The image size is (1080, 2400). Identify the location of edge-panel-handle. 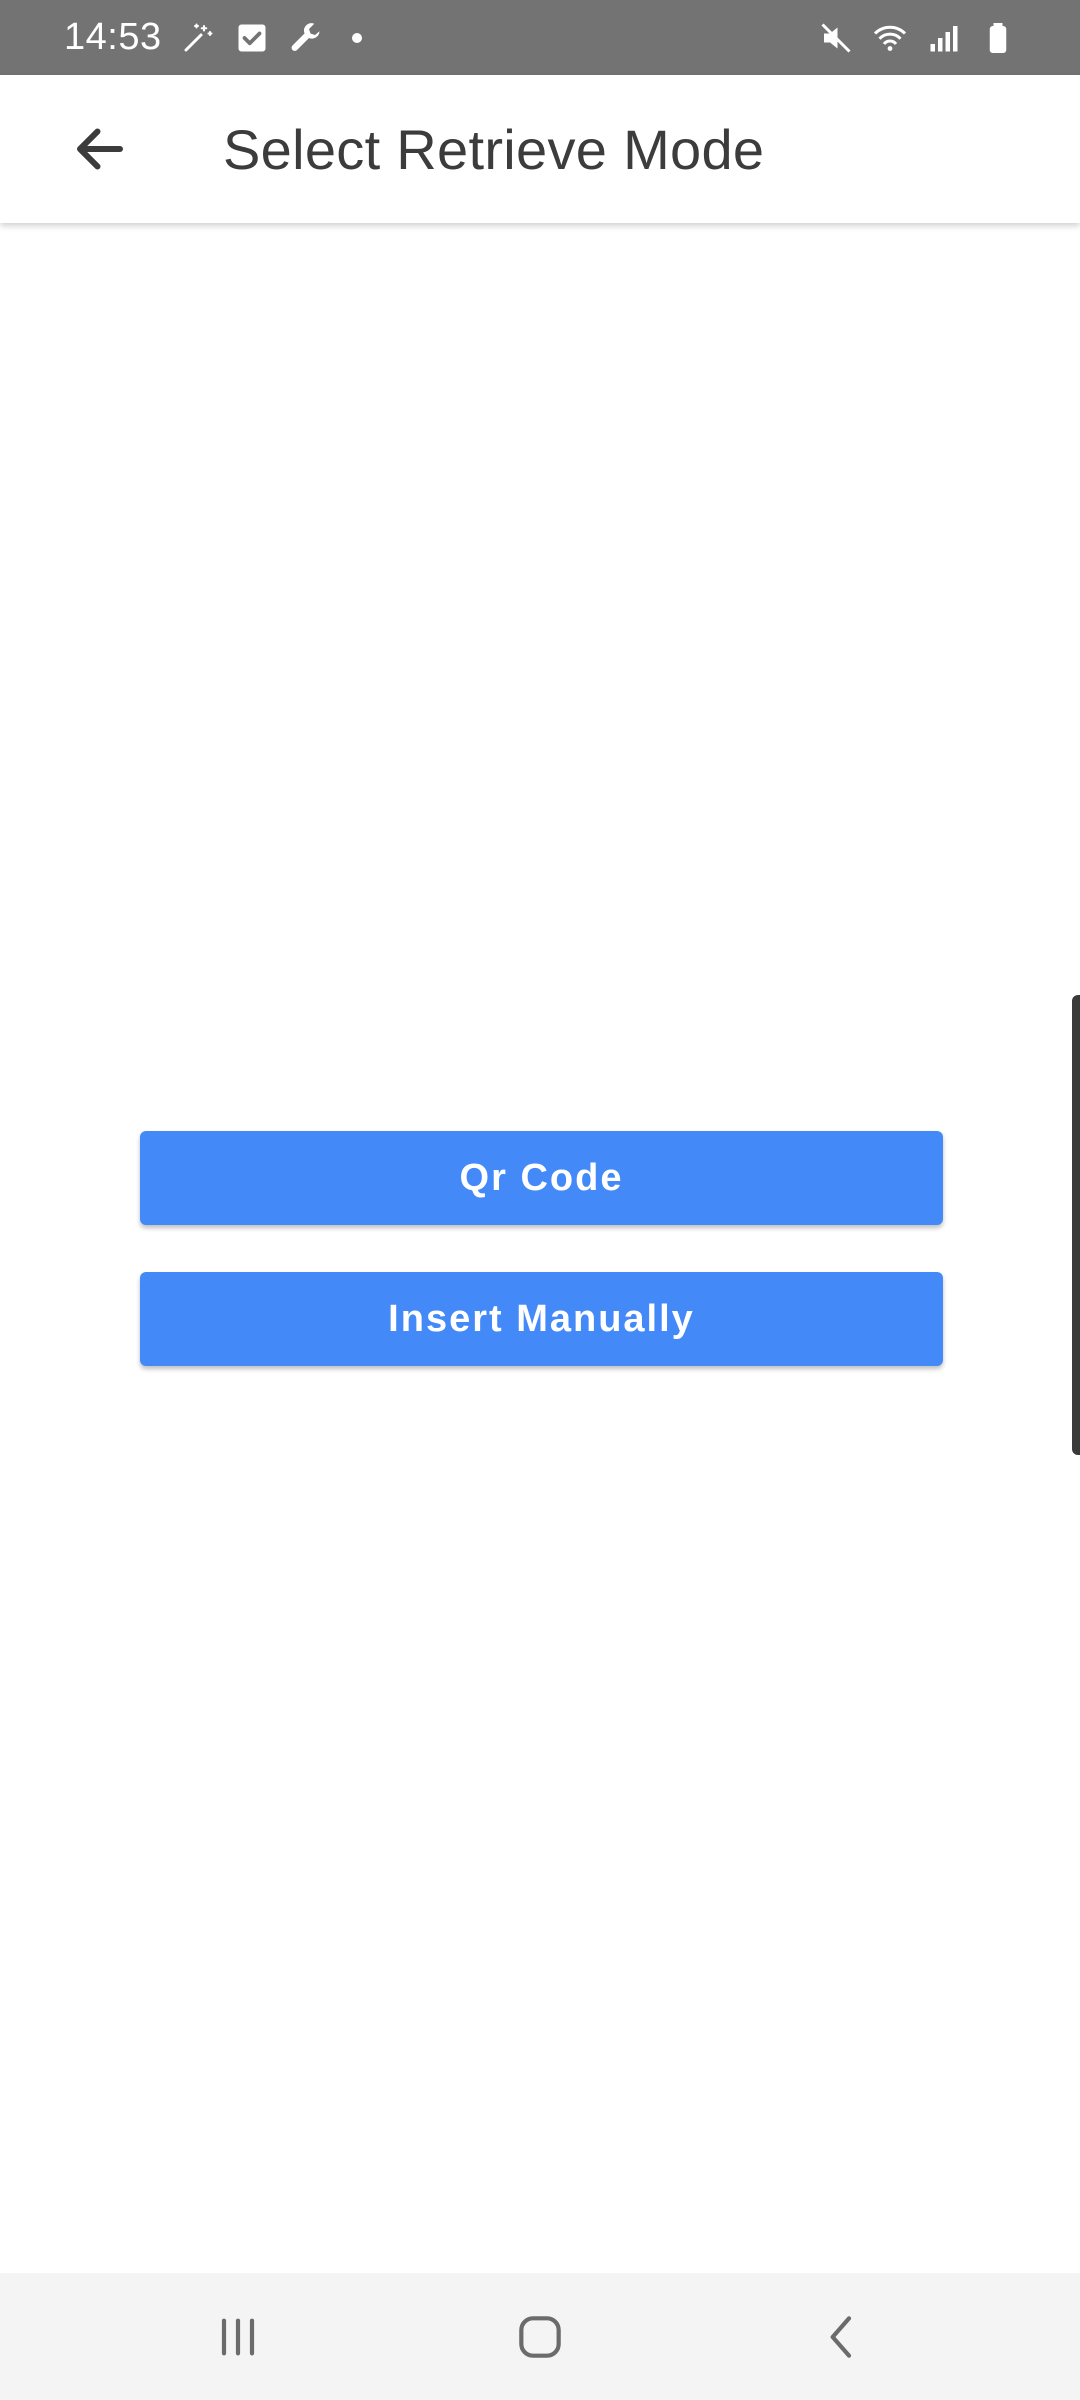
(1076, 1225).